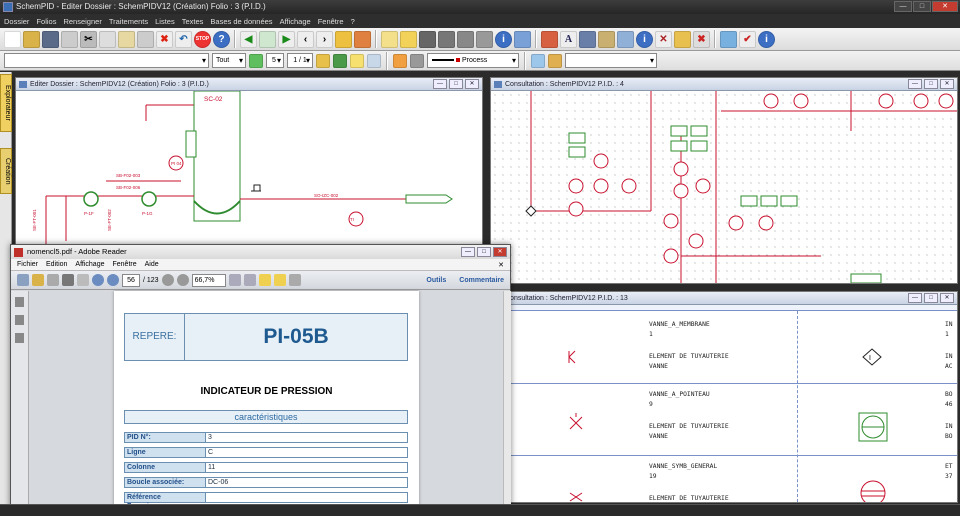 Image resolution: width=960 pixels, height=516 pixels. I want to click on bookmarks-icon, so click(19, 320).